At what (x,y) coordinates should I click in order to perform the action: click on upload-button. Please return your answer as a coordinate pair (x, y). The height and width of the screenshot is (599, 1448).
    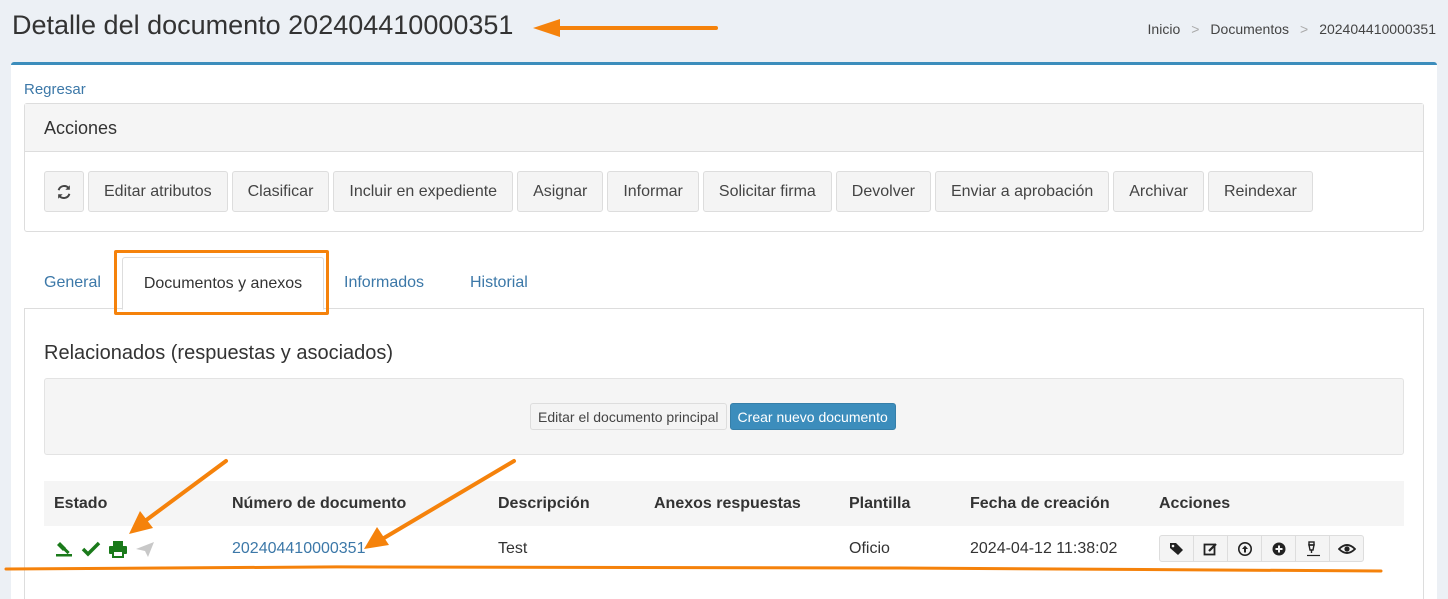
    Looking at the image, I should click on (1244, 548).